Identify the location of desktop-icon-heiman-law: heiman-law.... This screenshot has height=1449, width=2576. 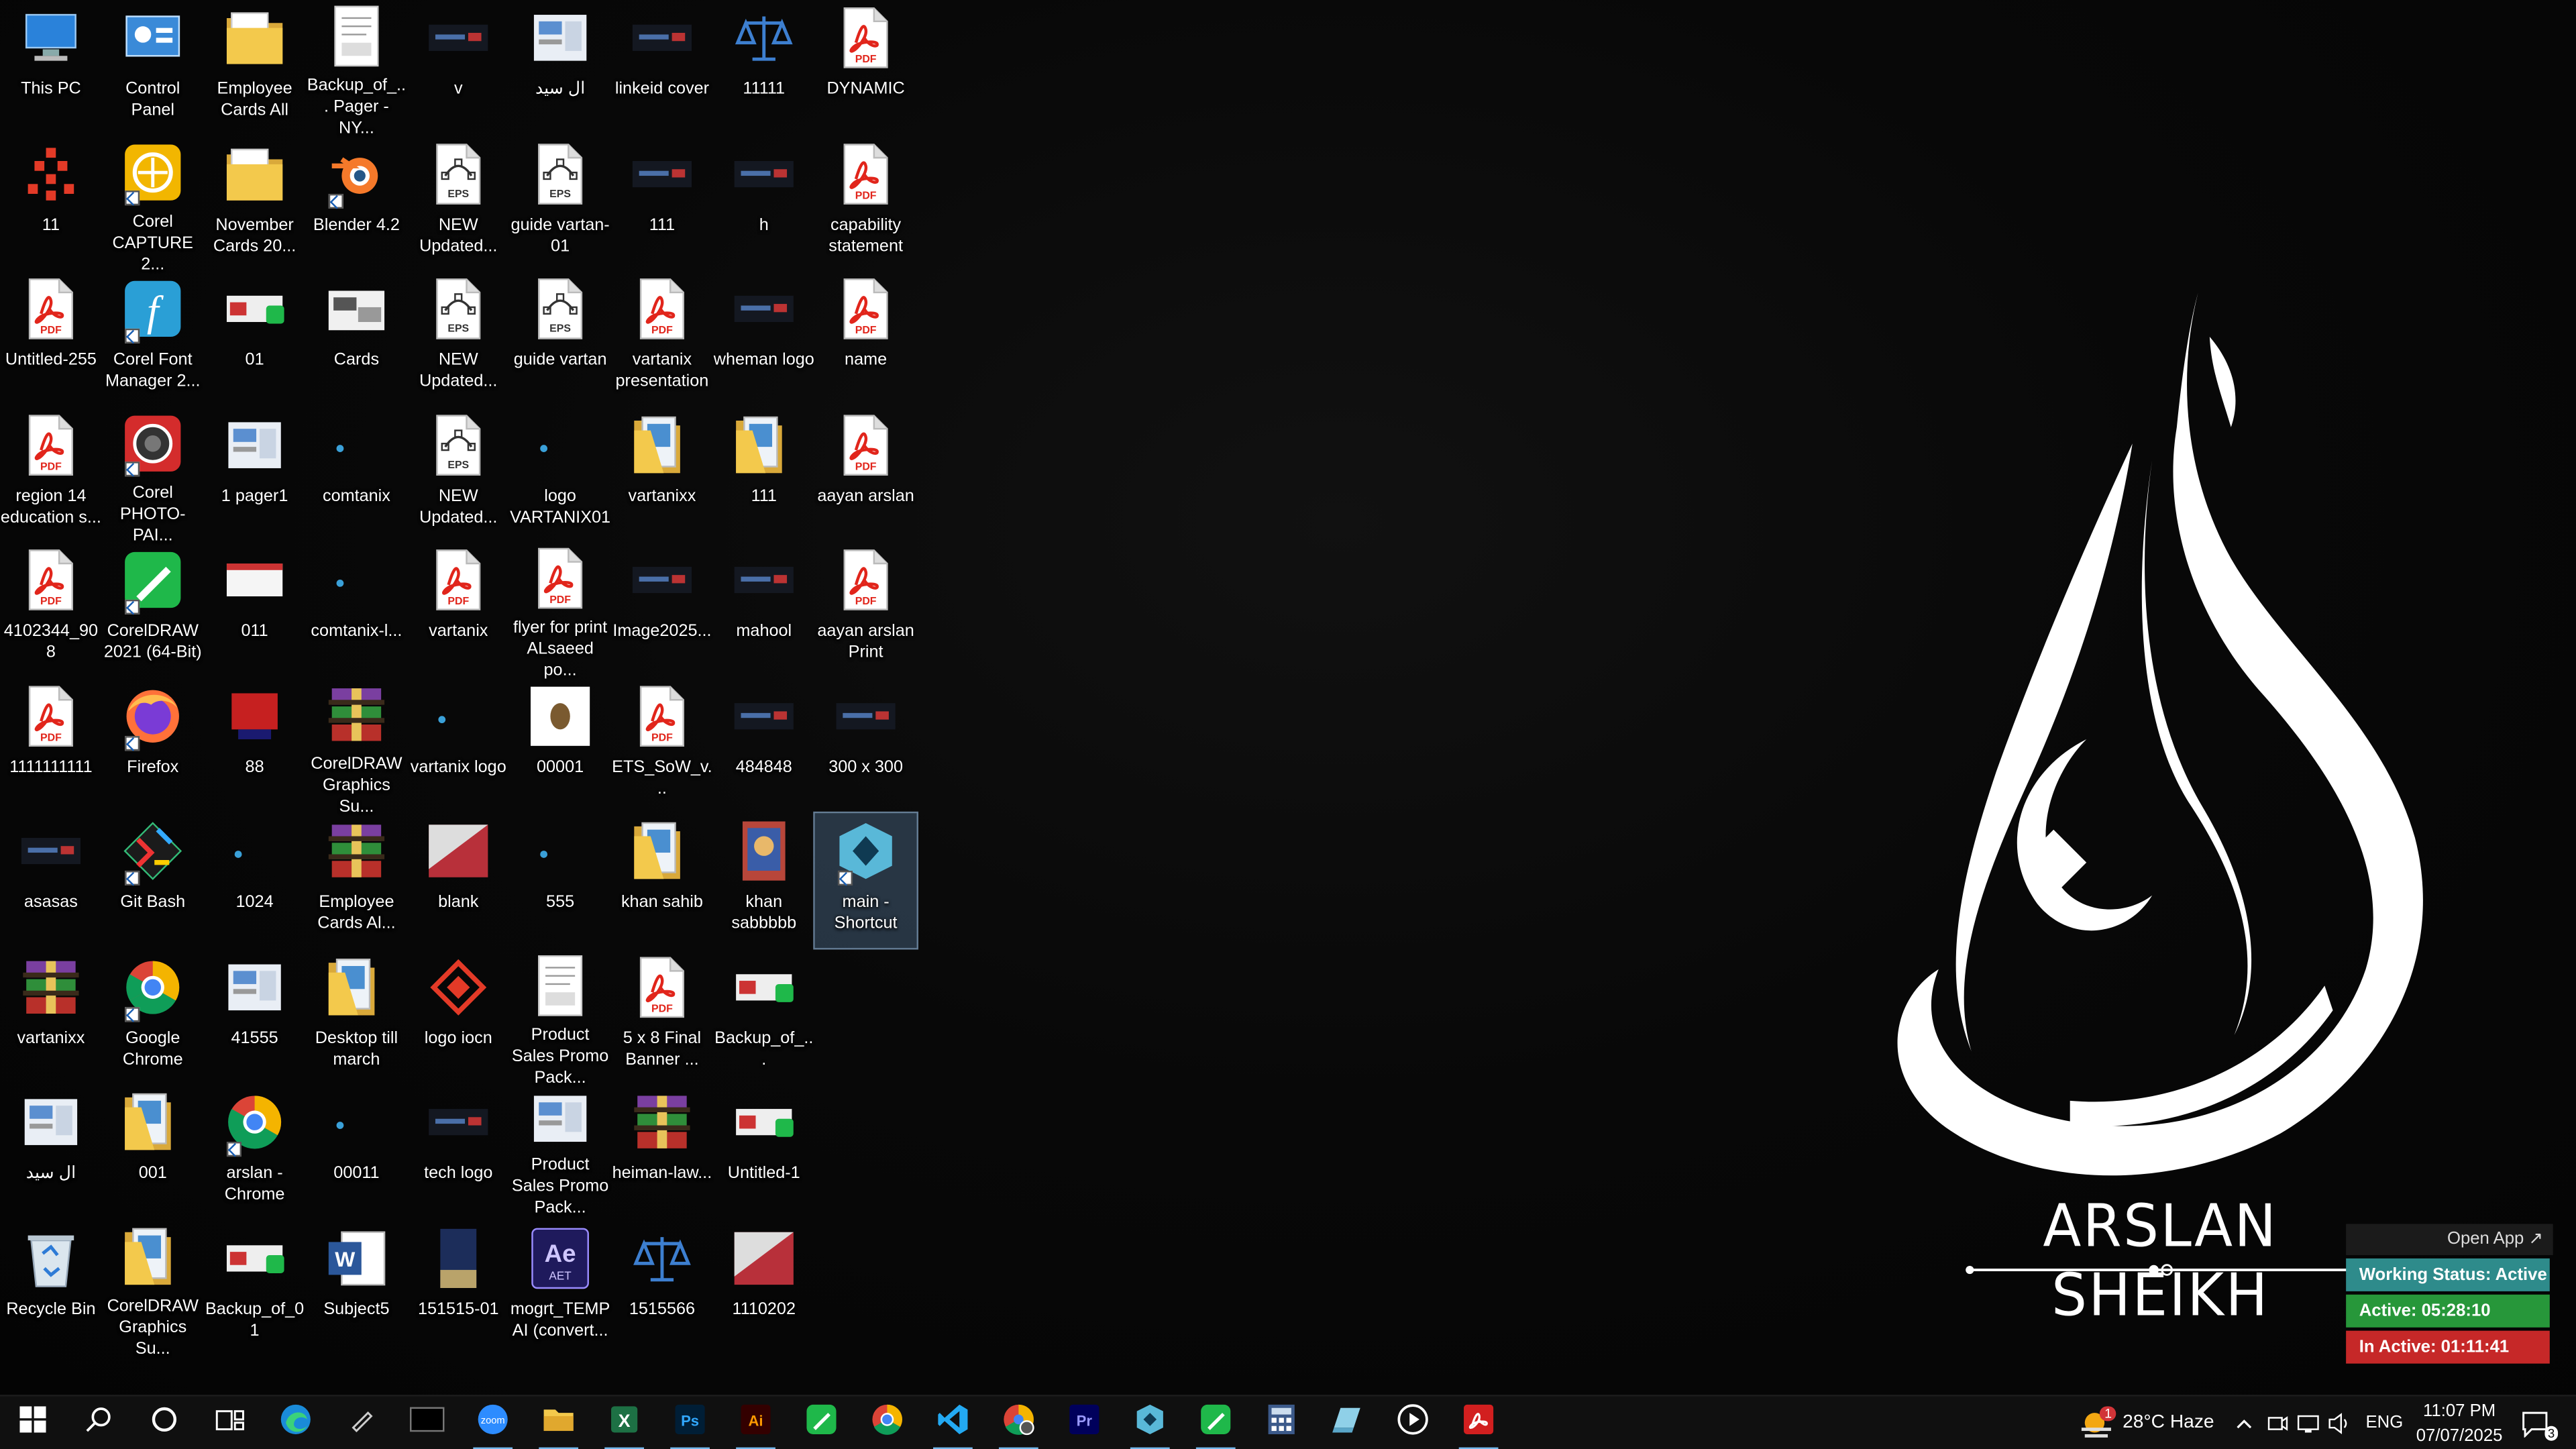
(662, 1151).